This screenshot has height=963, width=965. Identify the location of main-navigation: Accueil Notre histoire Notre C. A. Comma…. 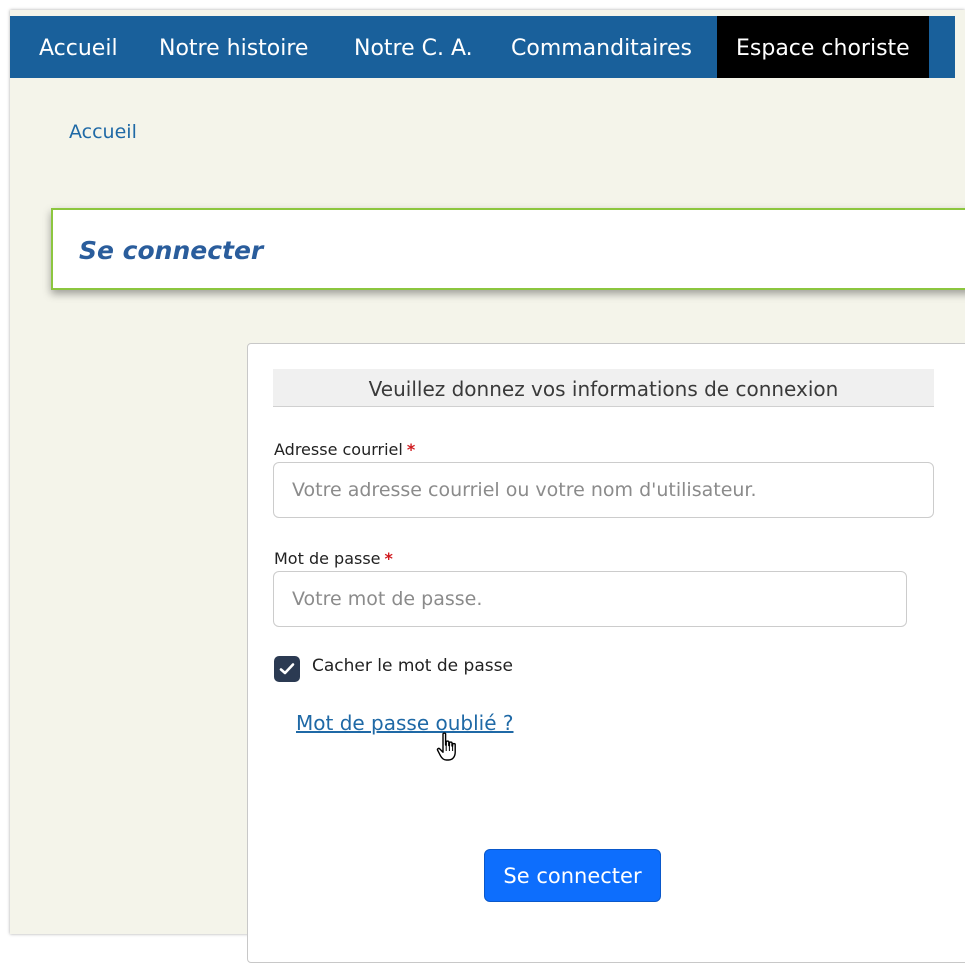
(482, 47).